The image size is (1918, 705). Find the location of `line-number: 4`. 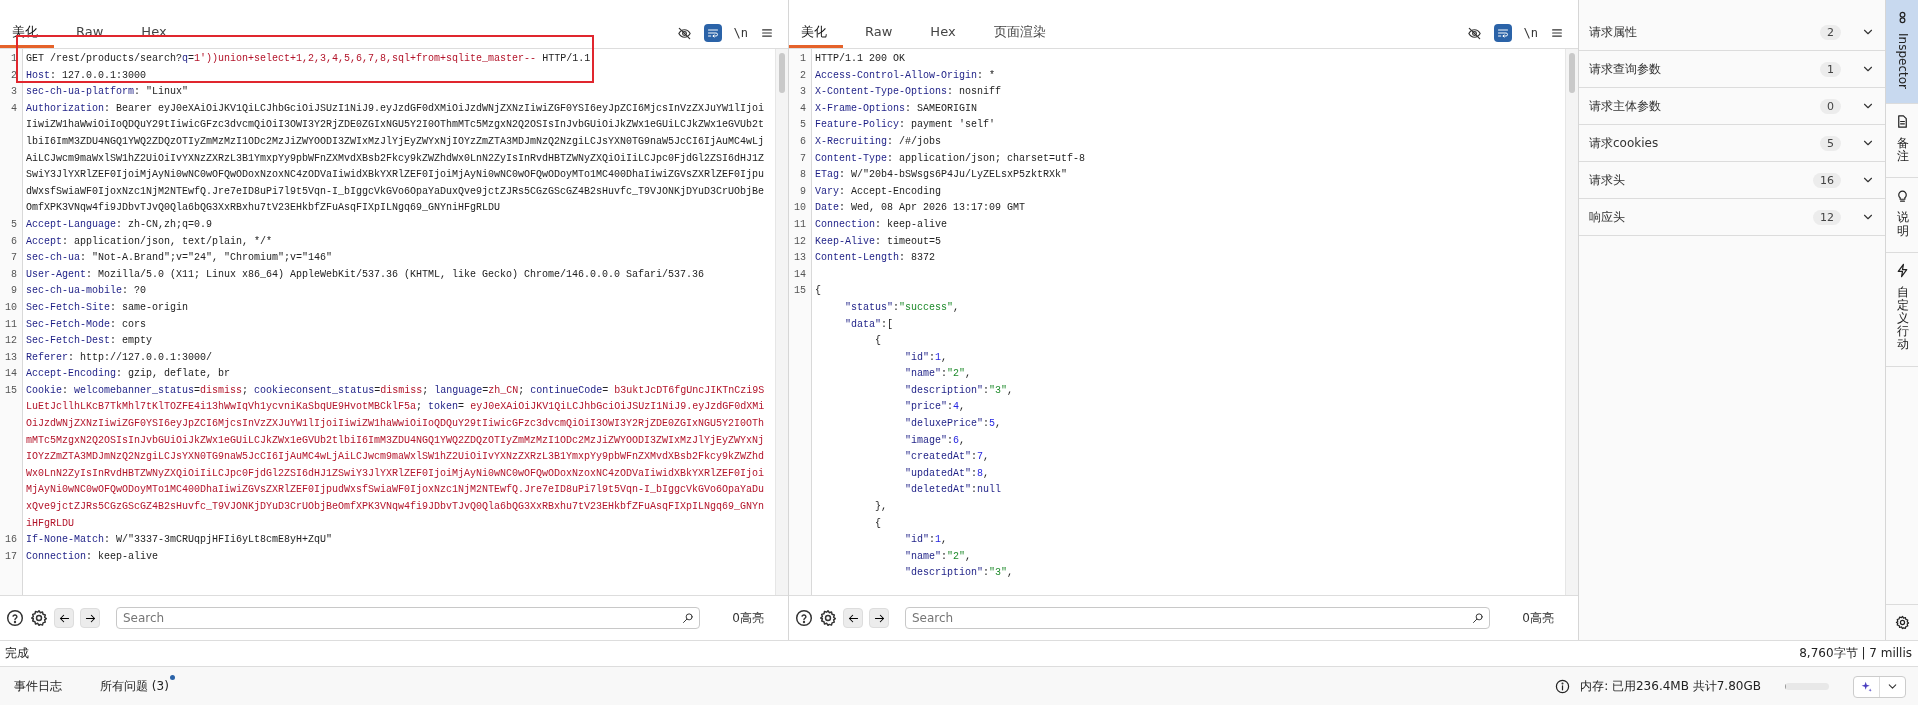

line-number: 4 is located at coordinates (14, 108).